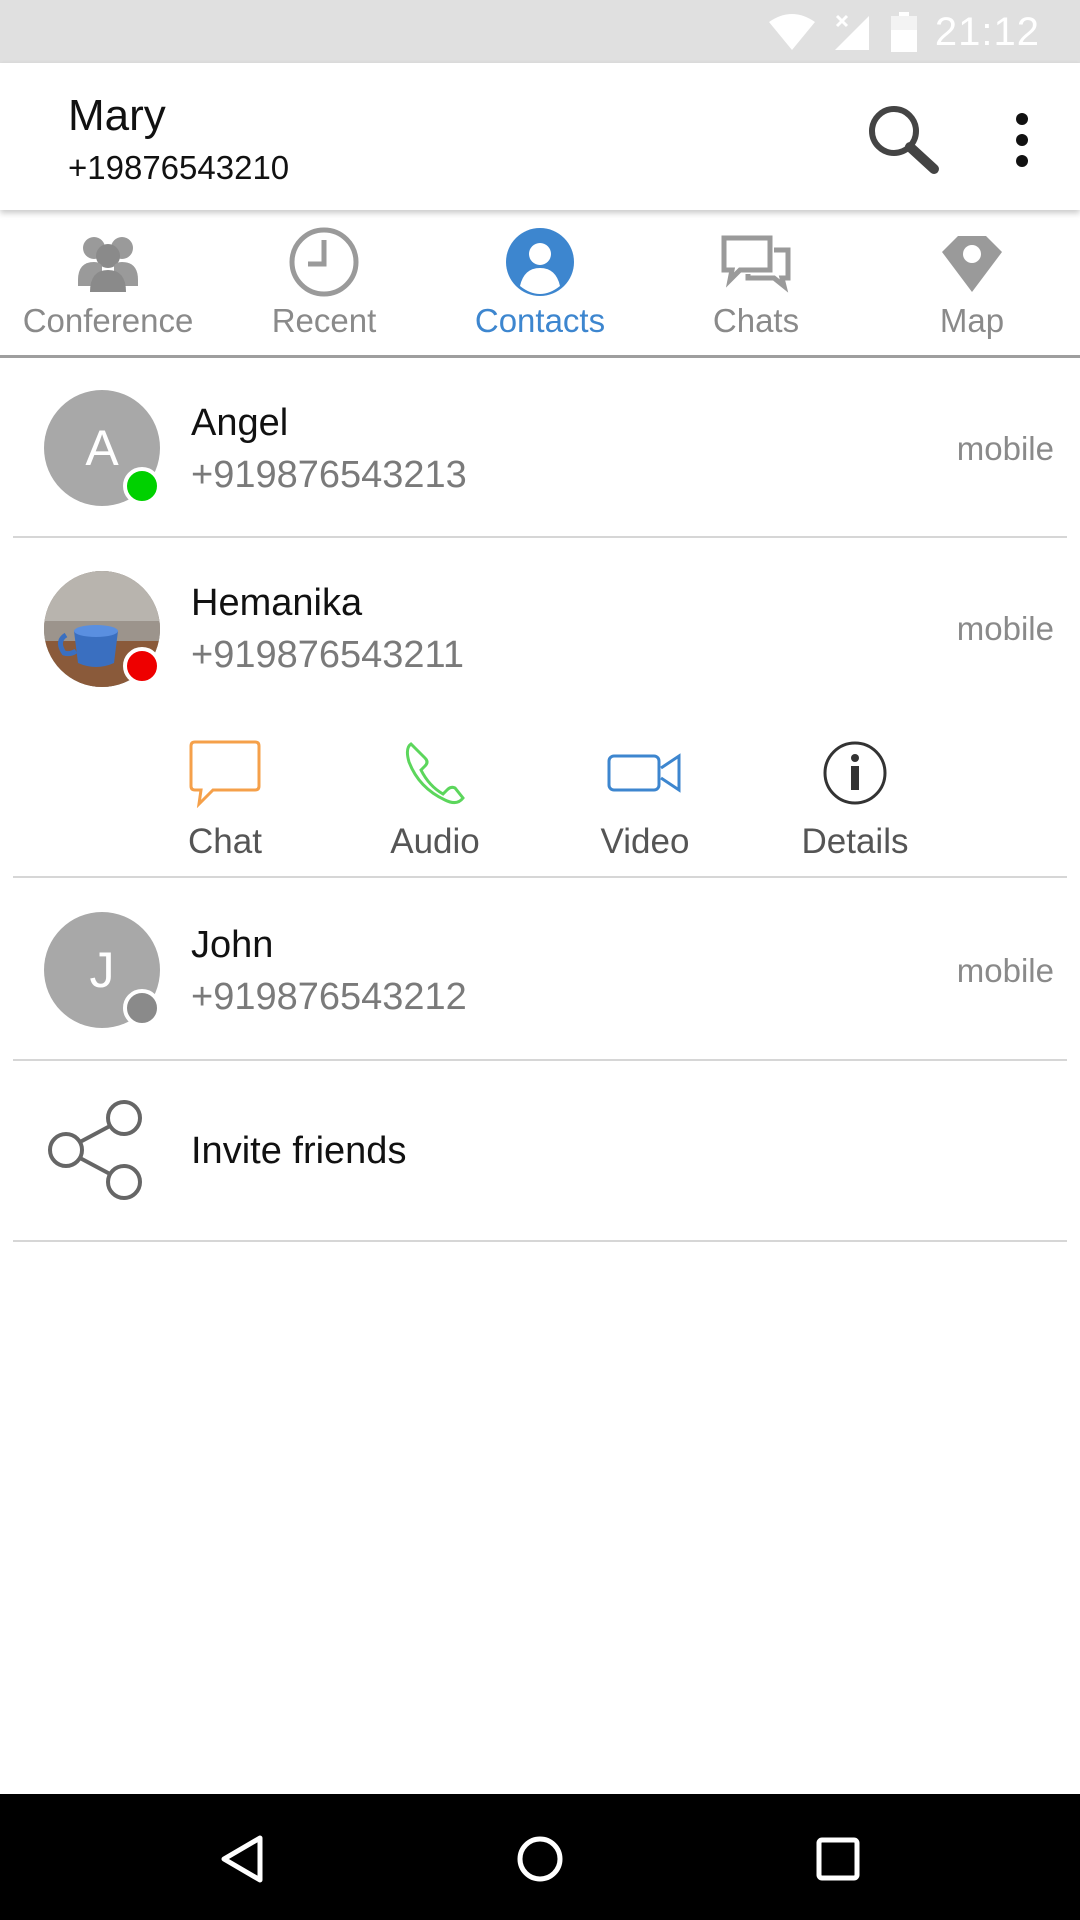 This screenshot has width=1080, height=1920. What do you see at coordinates (329, 997) in the screenshot?
I see `contact-phone: +919876543212` at bounding box center [329, 997].